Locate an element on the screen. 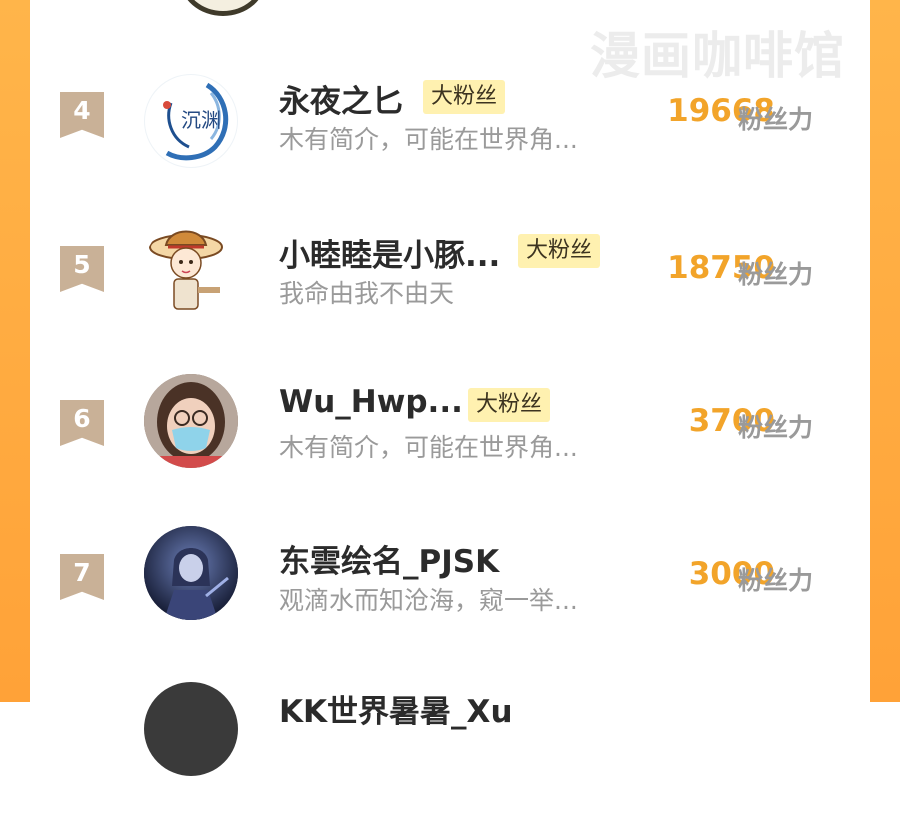 Image resolution: width=900 pixels, height=818 pixels. rank-badge: 4 is located at coordinates (82, 115).